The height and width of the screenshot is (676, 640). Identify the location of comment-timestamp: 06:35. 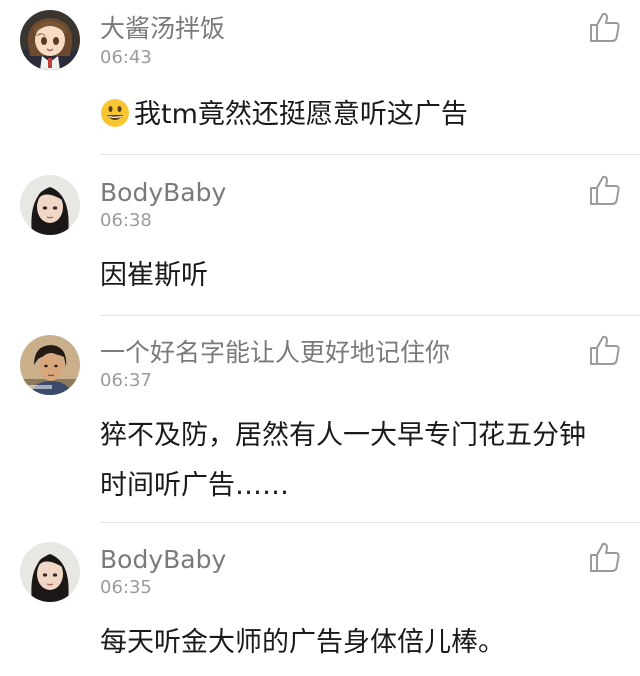
(126, 587).